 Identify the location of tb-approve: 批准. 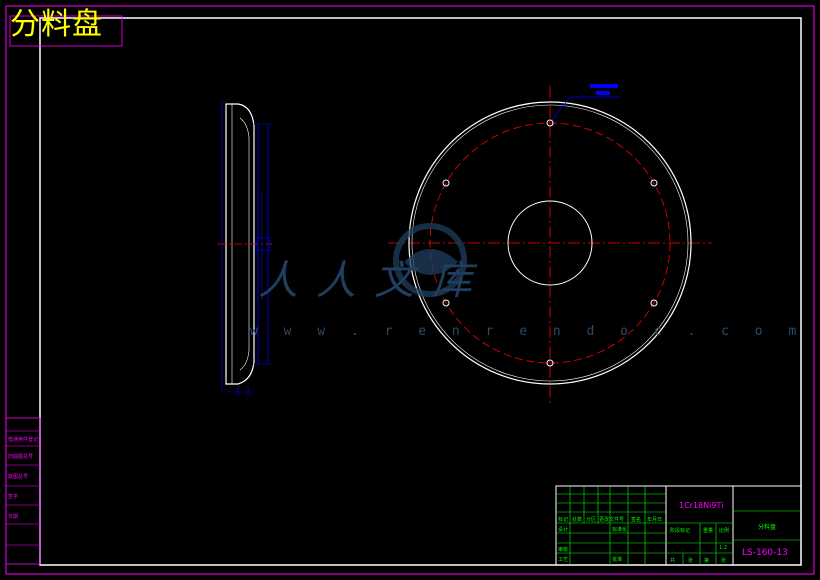
(617, 559).